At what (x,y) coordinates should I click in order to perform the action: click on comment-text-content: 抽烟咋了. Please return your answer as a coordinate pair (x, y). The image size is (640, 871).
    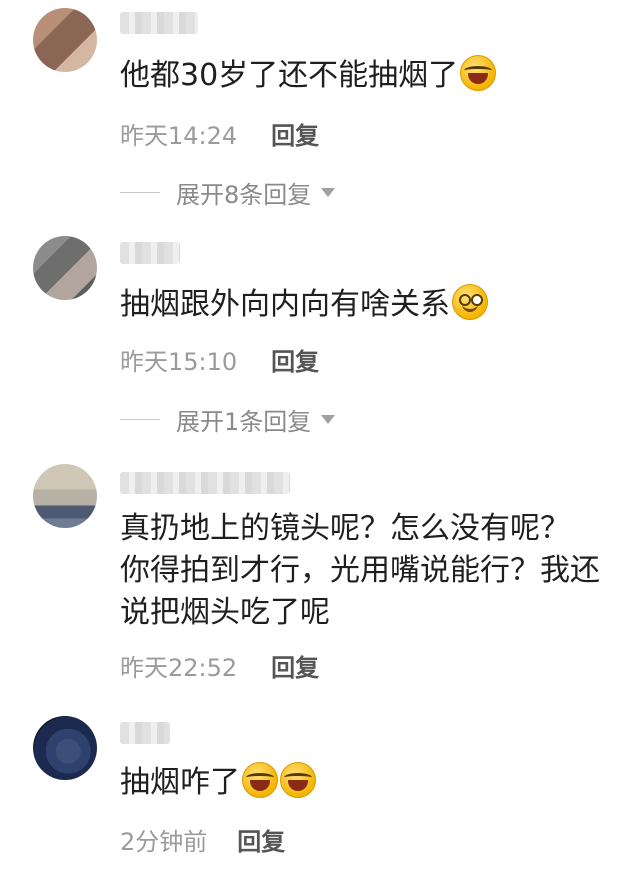
    Looking at the image, I should click on (180, 782).